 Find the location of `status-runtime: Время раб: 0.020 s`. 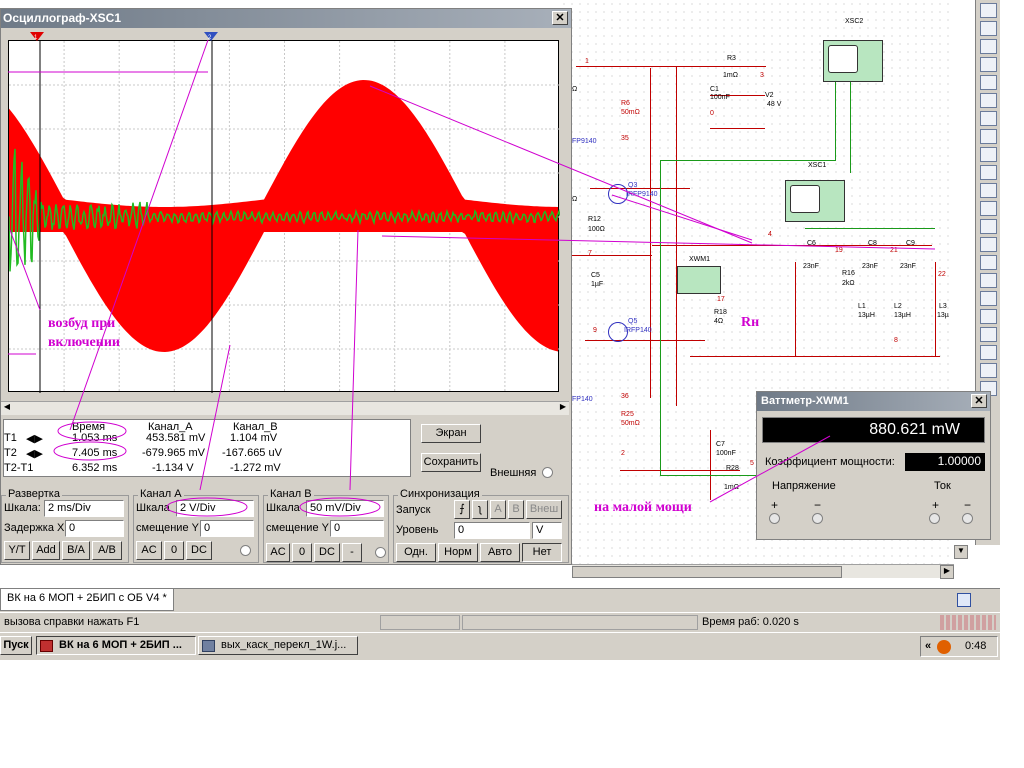

status-runtime: Время раб: 0.020 s is located at coordinates (750, 622).